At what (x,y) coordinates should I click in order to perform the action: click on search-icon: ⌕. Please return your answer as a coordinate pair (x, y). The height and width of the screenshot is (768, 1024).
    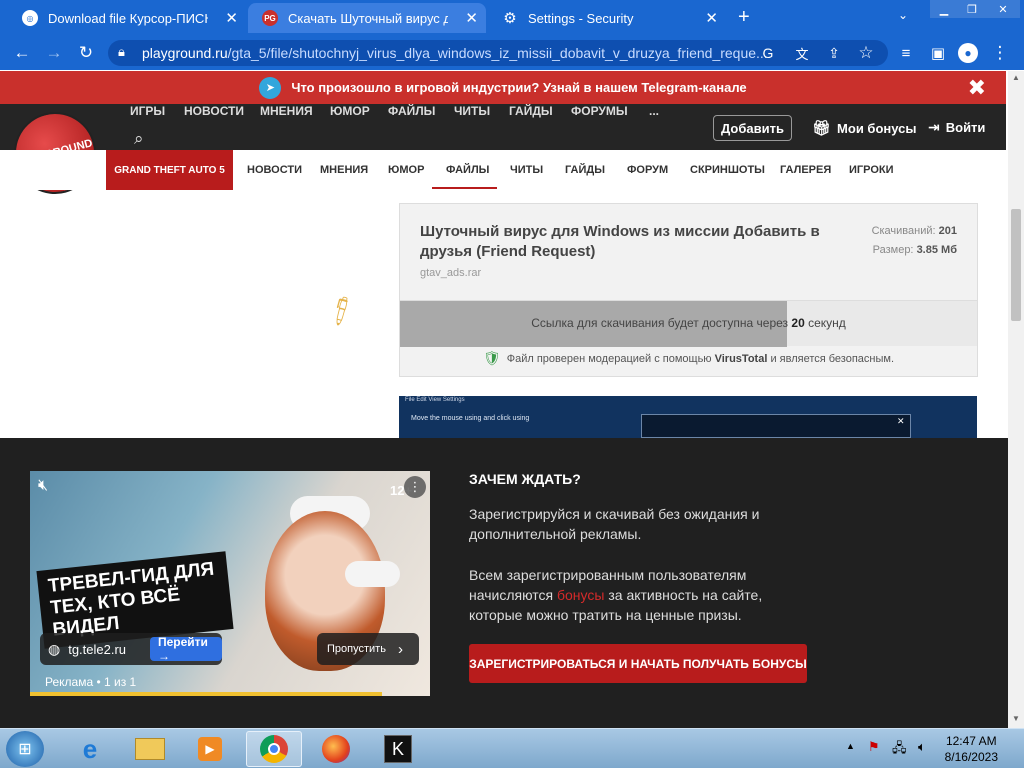
    Looking at the image, I should click on (139, 139).